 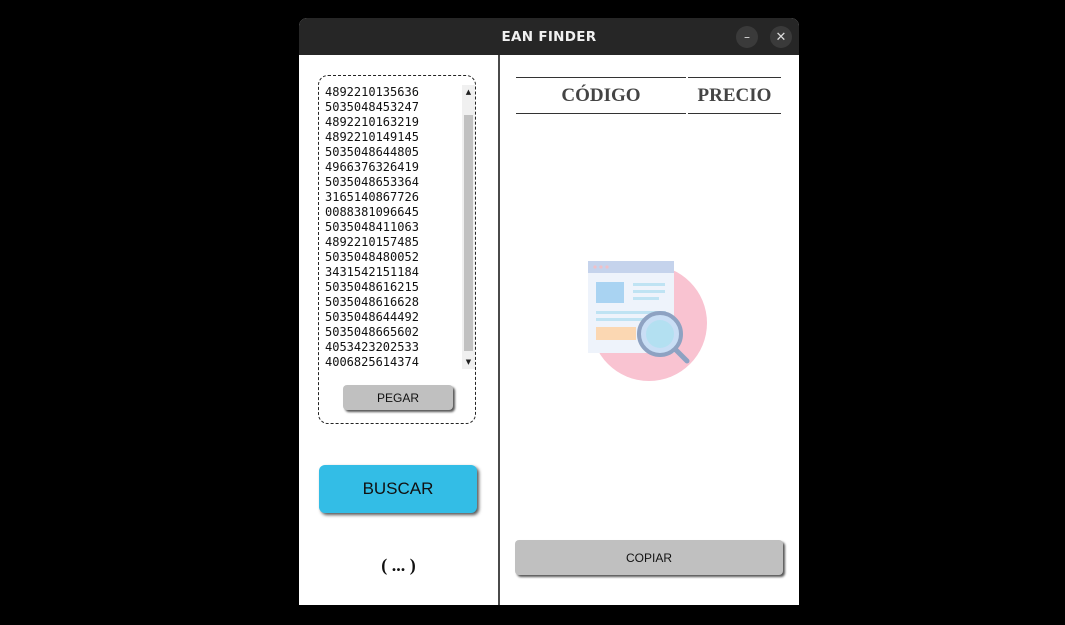 I want to click on window-title: EAN FINDER, so click(x=549, y=36).